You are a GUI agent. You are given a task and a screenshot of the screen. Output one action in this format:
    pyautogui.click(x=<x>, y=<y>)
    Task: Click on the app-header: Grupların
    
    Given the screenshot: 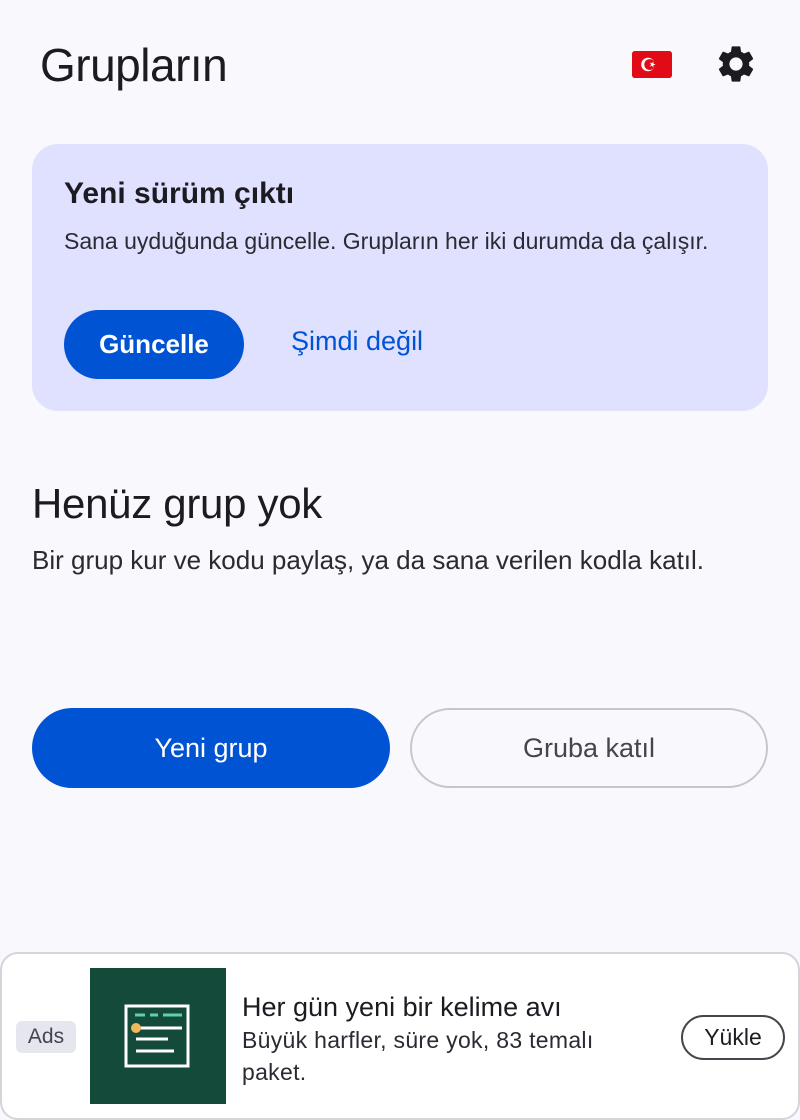 What is the action you would take?
    pyautogui.click(x=400, y=65)
    